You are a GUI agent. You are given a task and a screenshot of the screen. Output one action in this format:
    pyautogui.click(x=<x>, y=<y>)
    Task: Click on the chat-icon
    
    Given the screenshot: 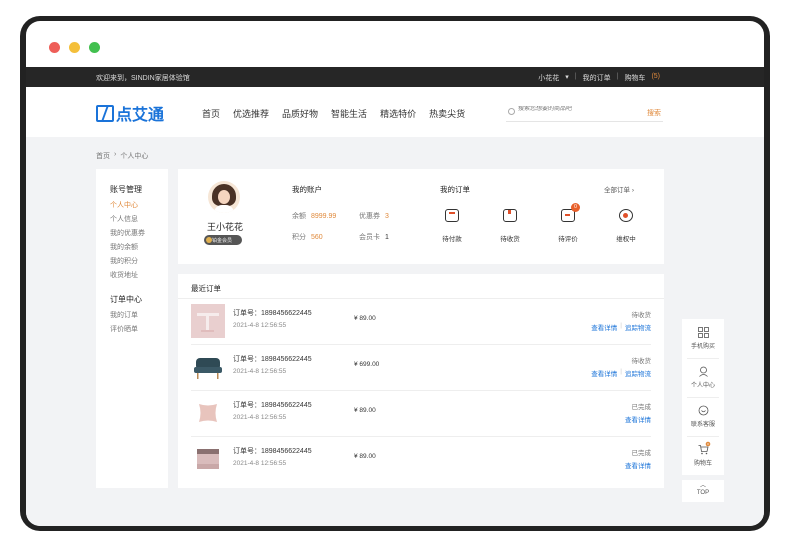 What is the action you would take?
    pyautogui.click(x=703, y=410)
    